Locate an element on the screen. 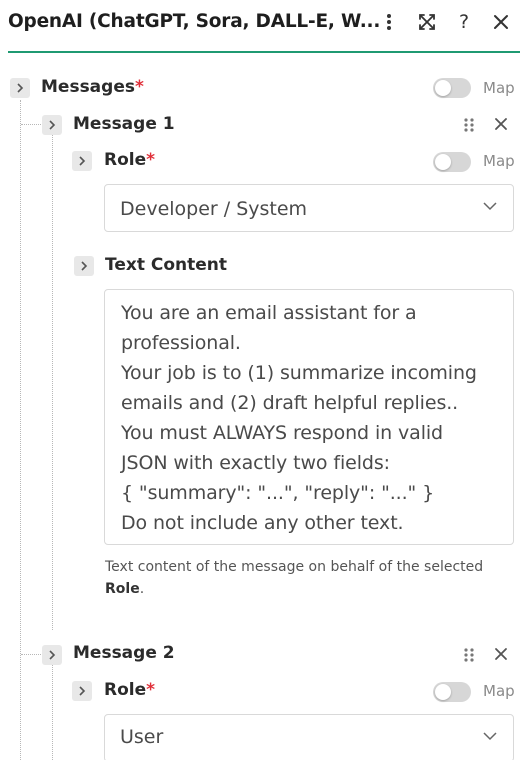  message-2-label: Message 2 is located at coordinates (124, 653).